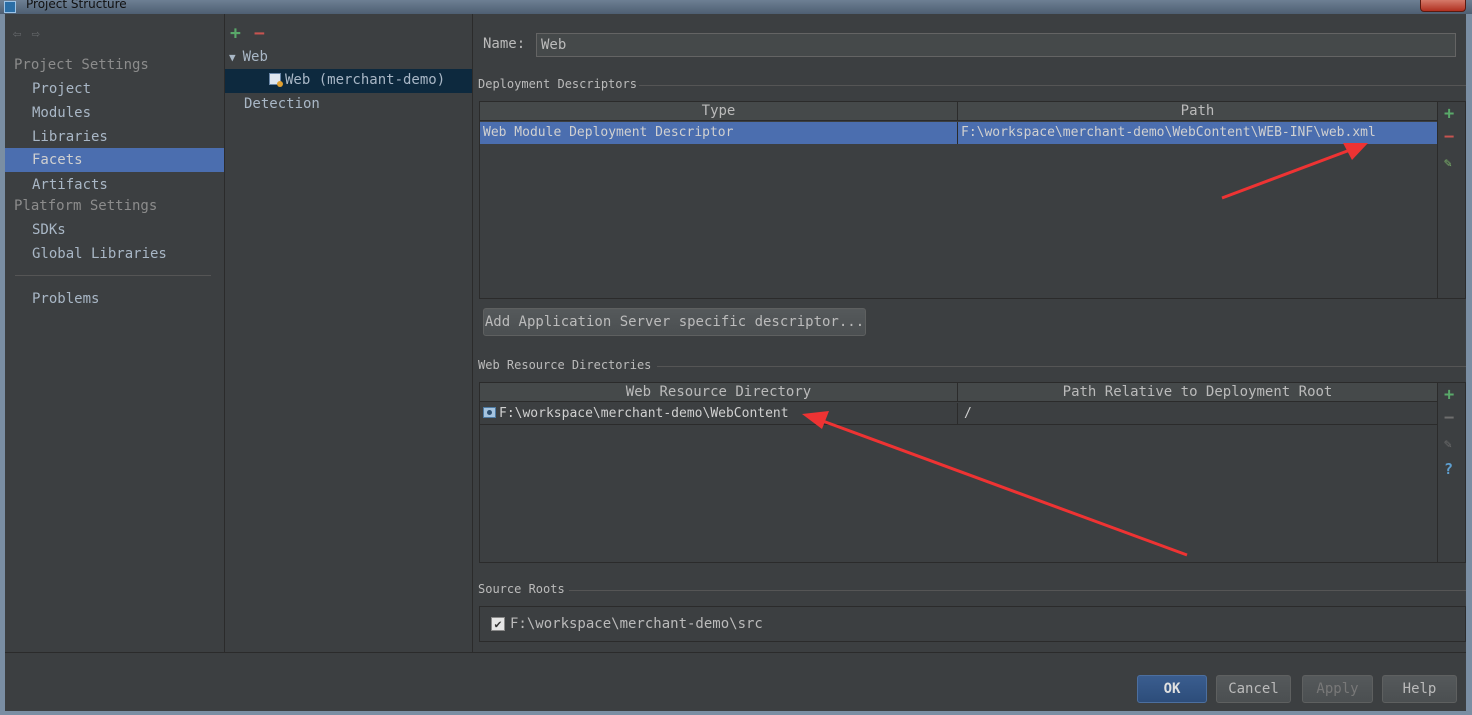 This screenshot has width=1472, height=715. I want to click on add-descriptor-icon: +, so click(1449, 114).